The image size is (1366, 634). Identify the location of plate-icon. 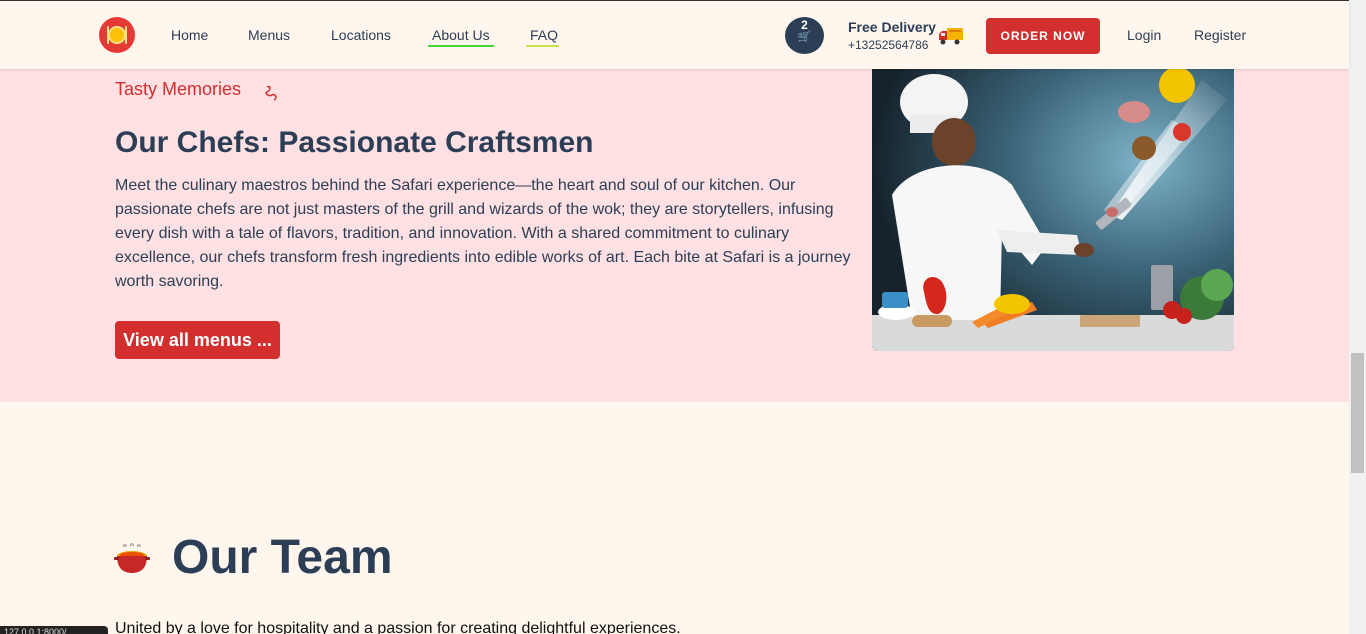
(117, 35).